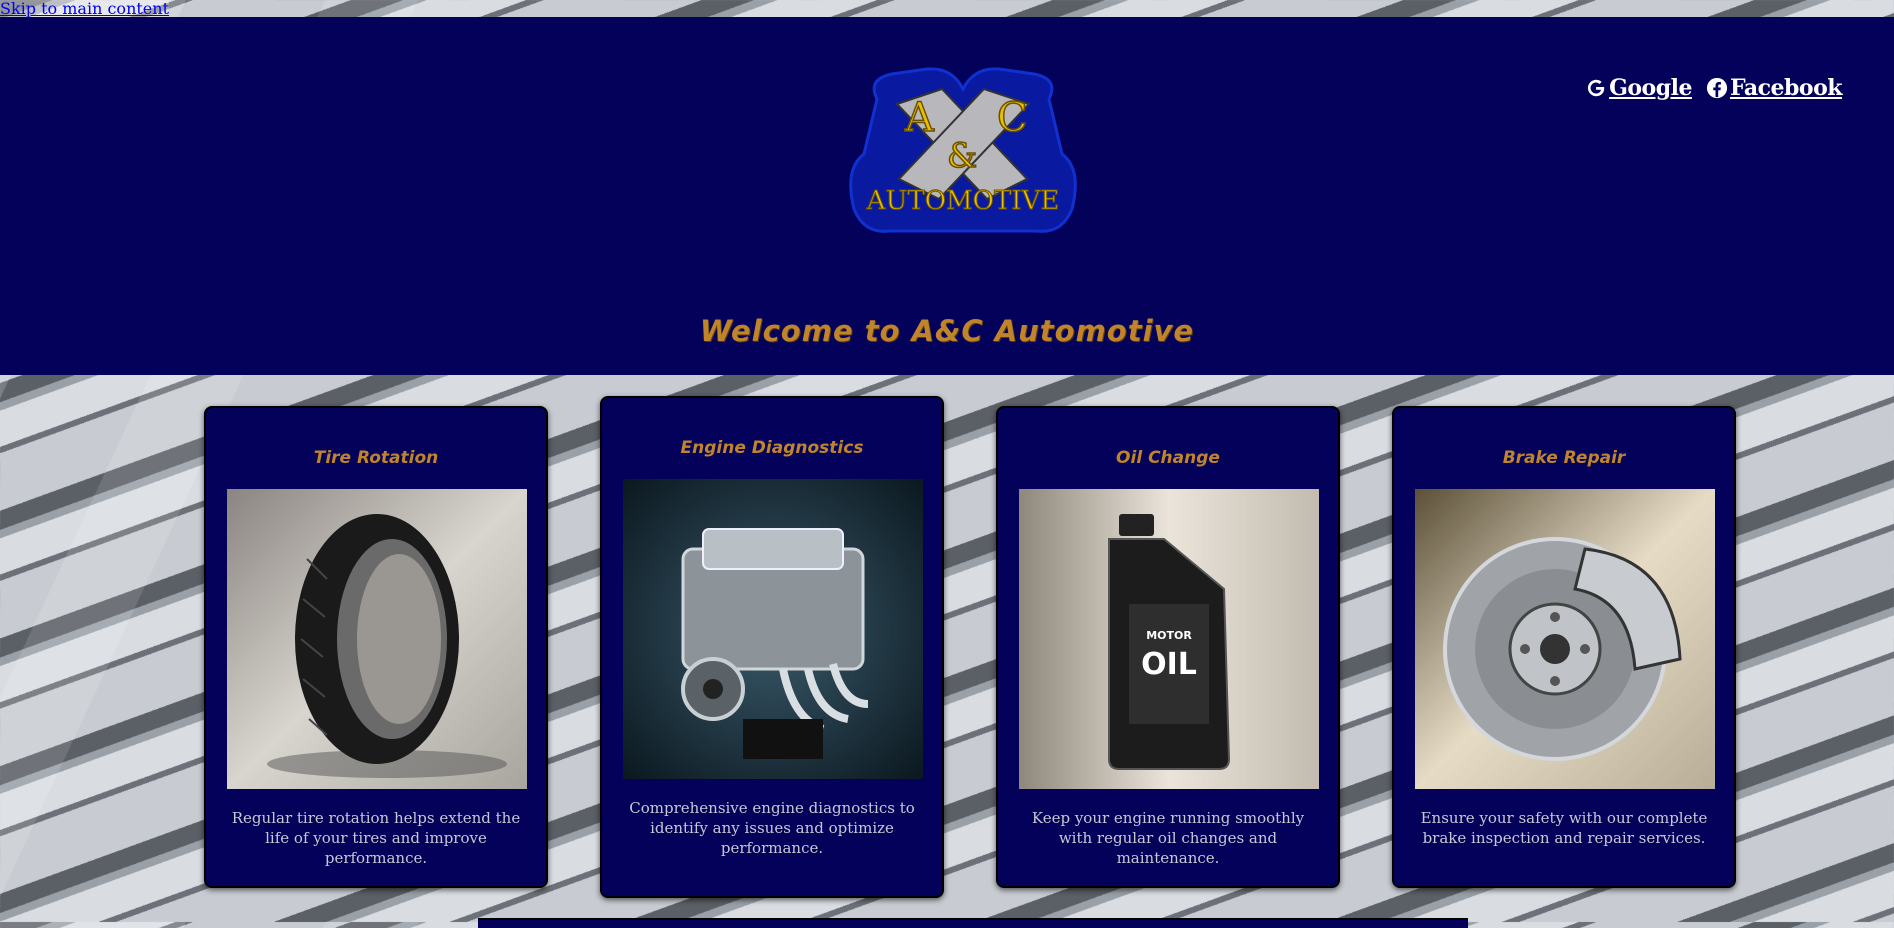  I want to click on facebook-link: Facebook, so click(1774, 88).